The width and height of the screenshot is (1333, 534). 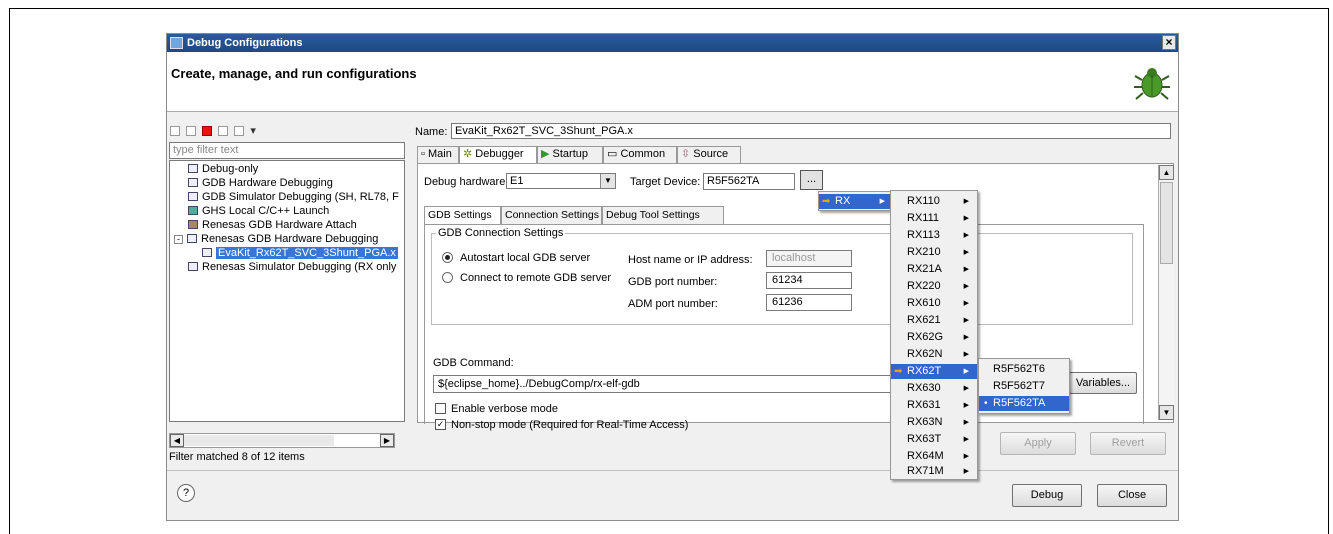 What do you see at coordinates (1038, 443) in the screenshot?
I see `apply-button: Apply` at bounding box center [1038, 443].